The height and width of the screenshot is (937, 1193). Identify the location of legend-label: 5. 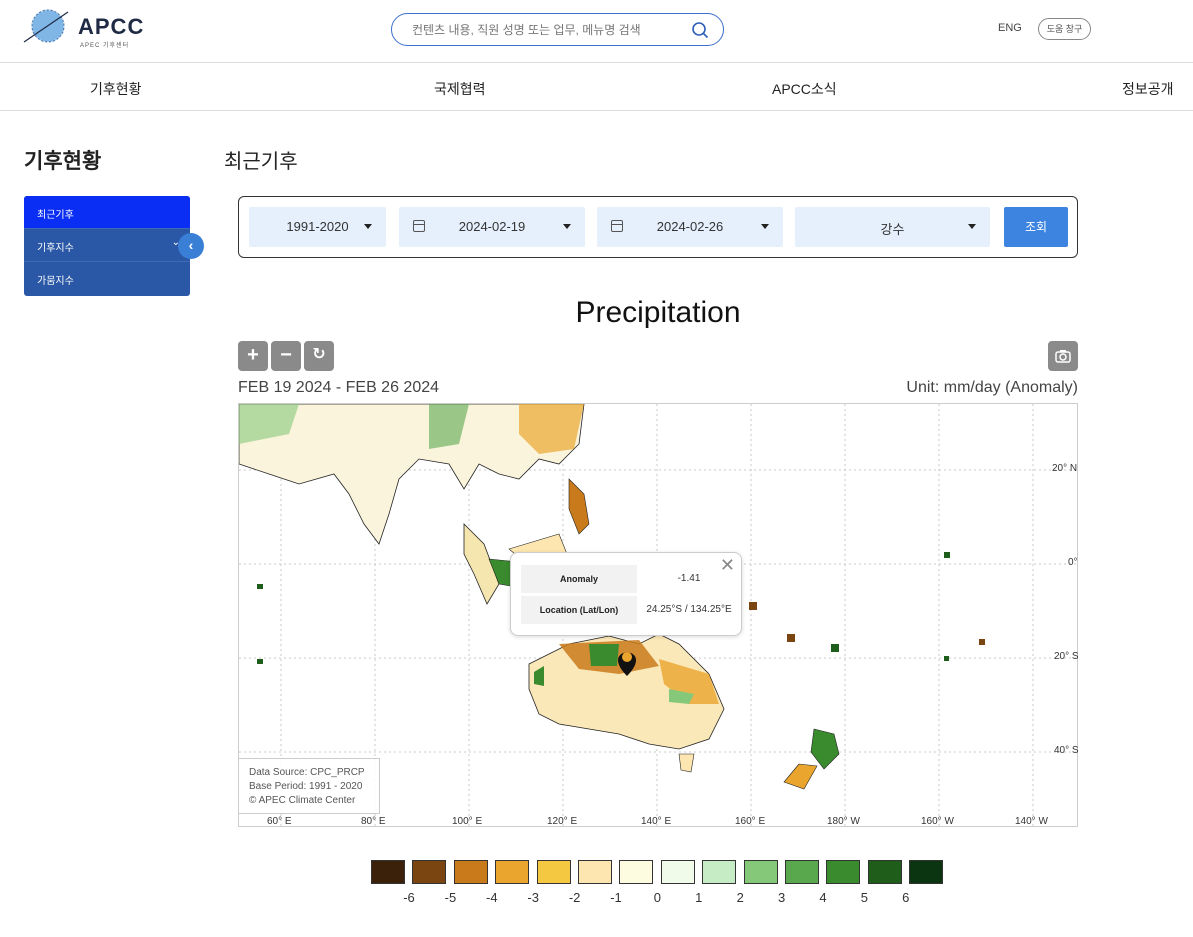
(864, 897).